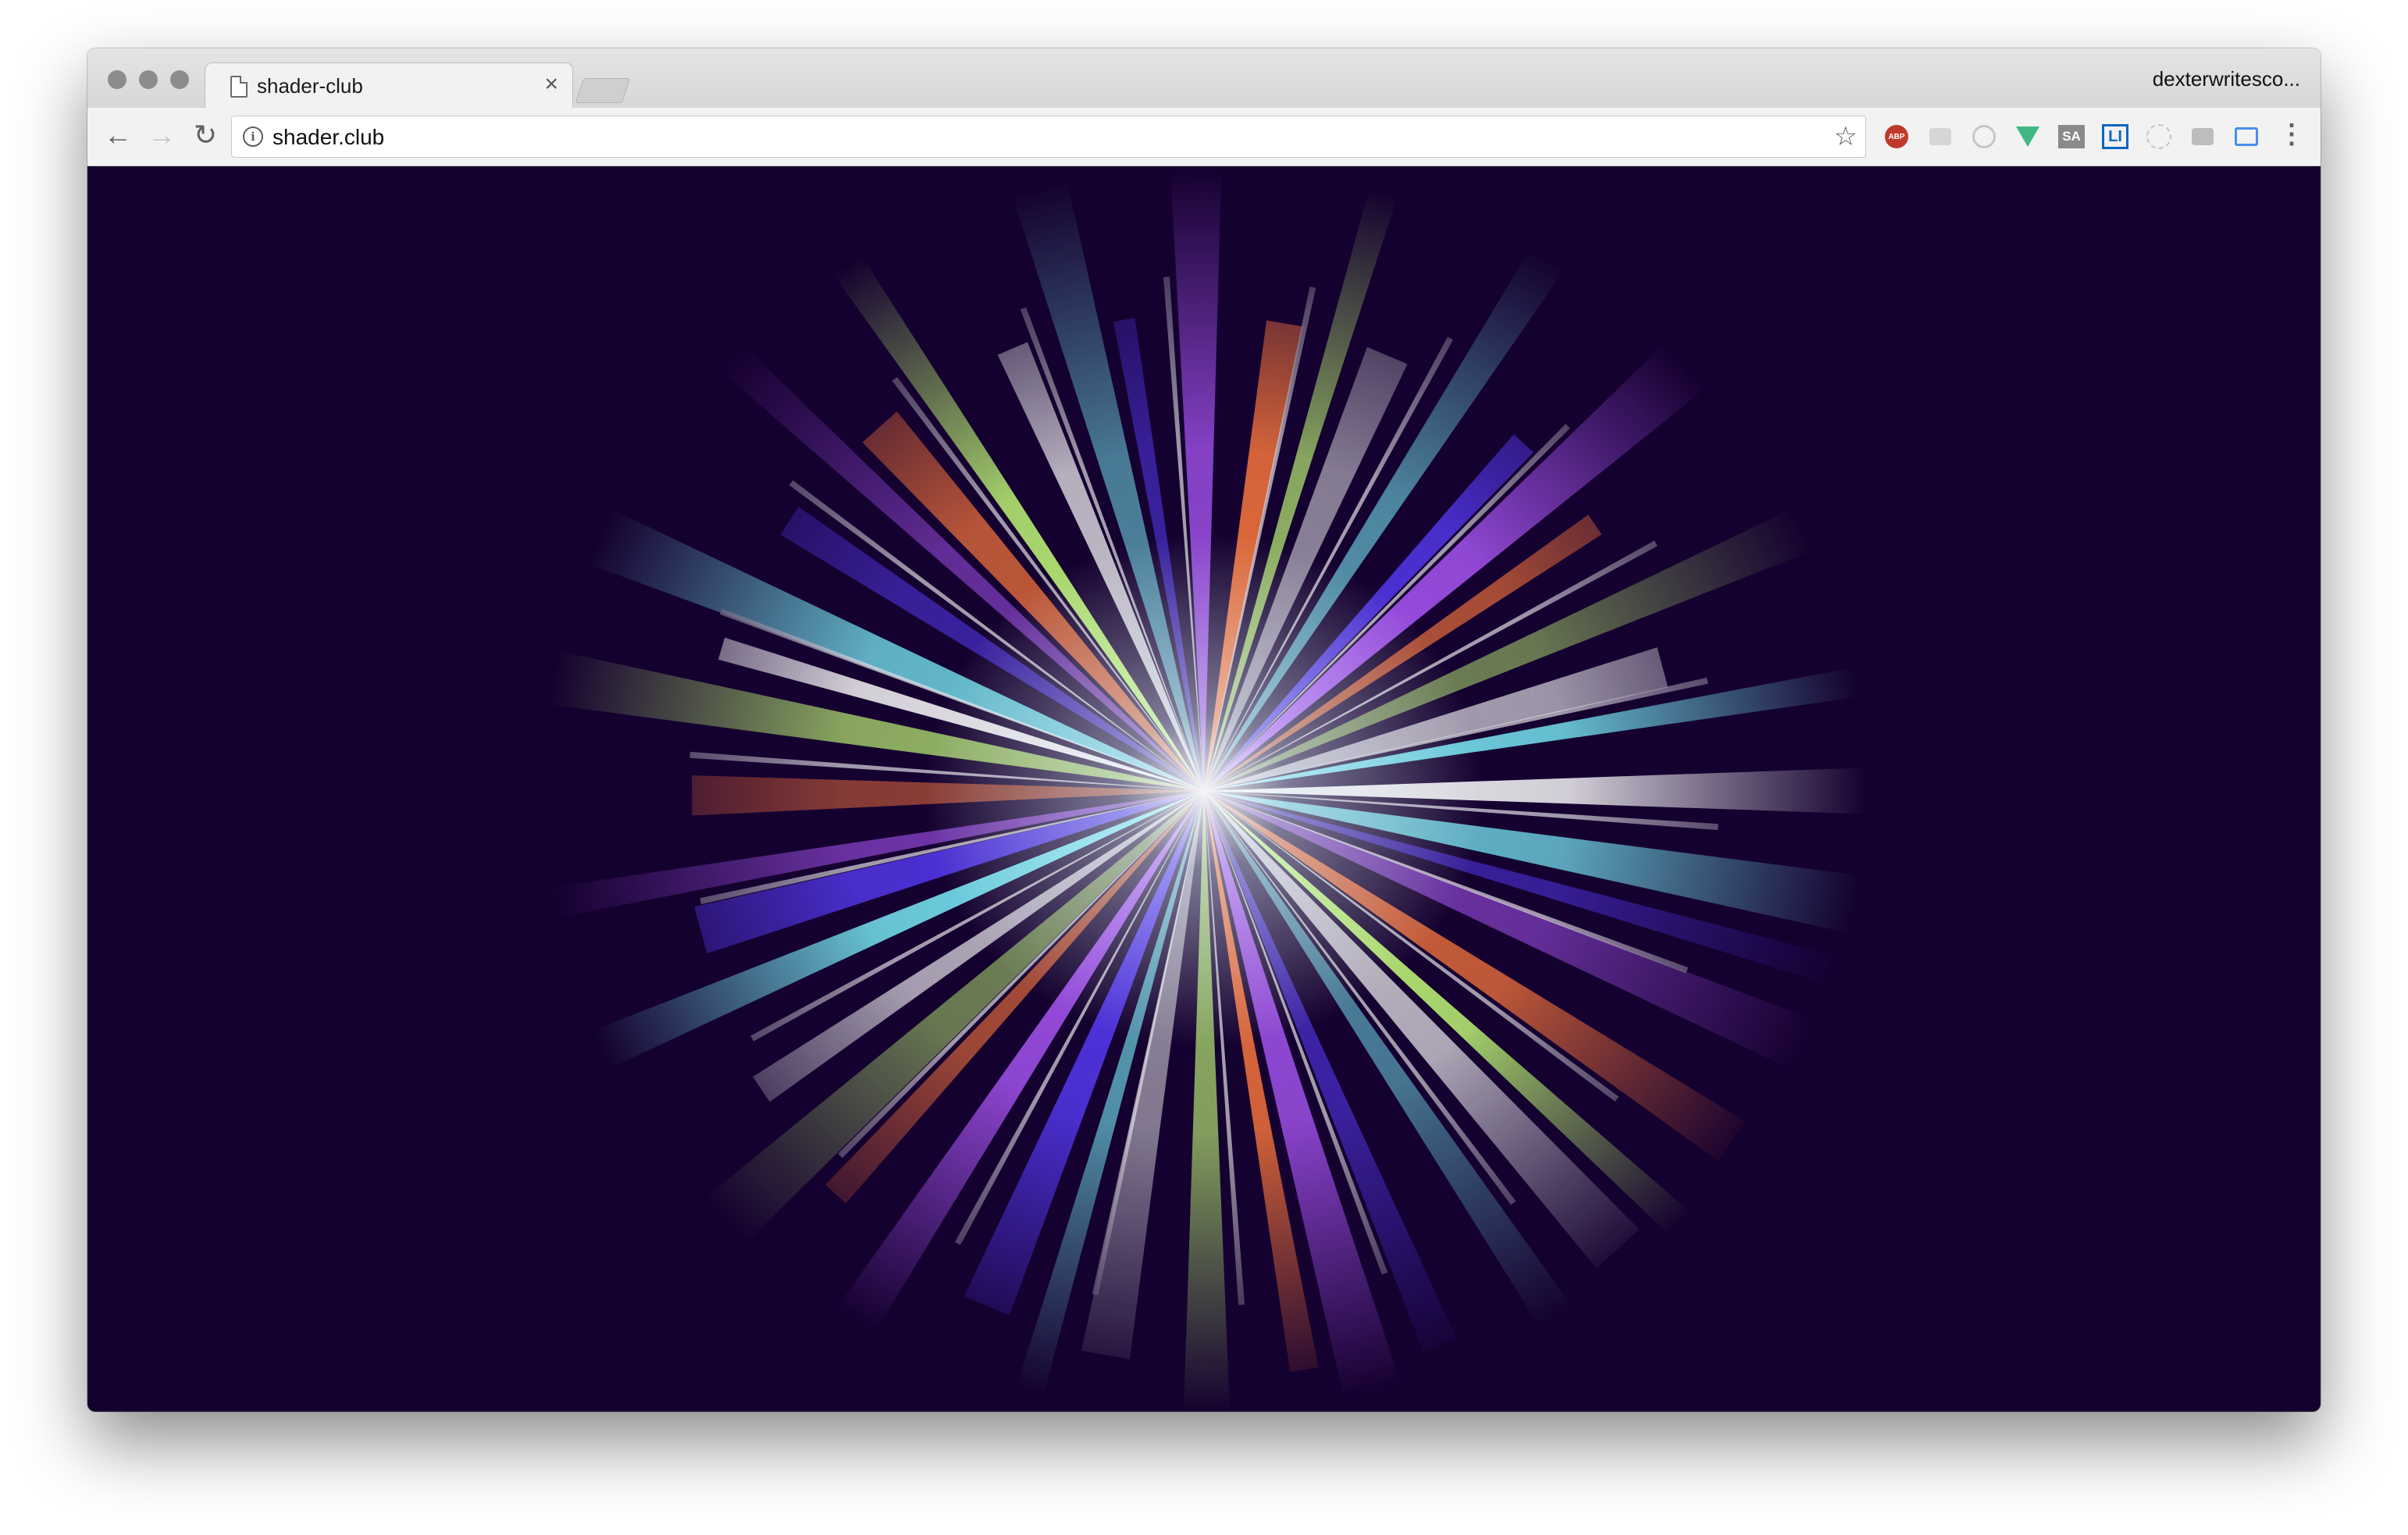 The image size is (2408, 1535). I want to click on tab-shader-club: shader-club ×, so click(389, 85).